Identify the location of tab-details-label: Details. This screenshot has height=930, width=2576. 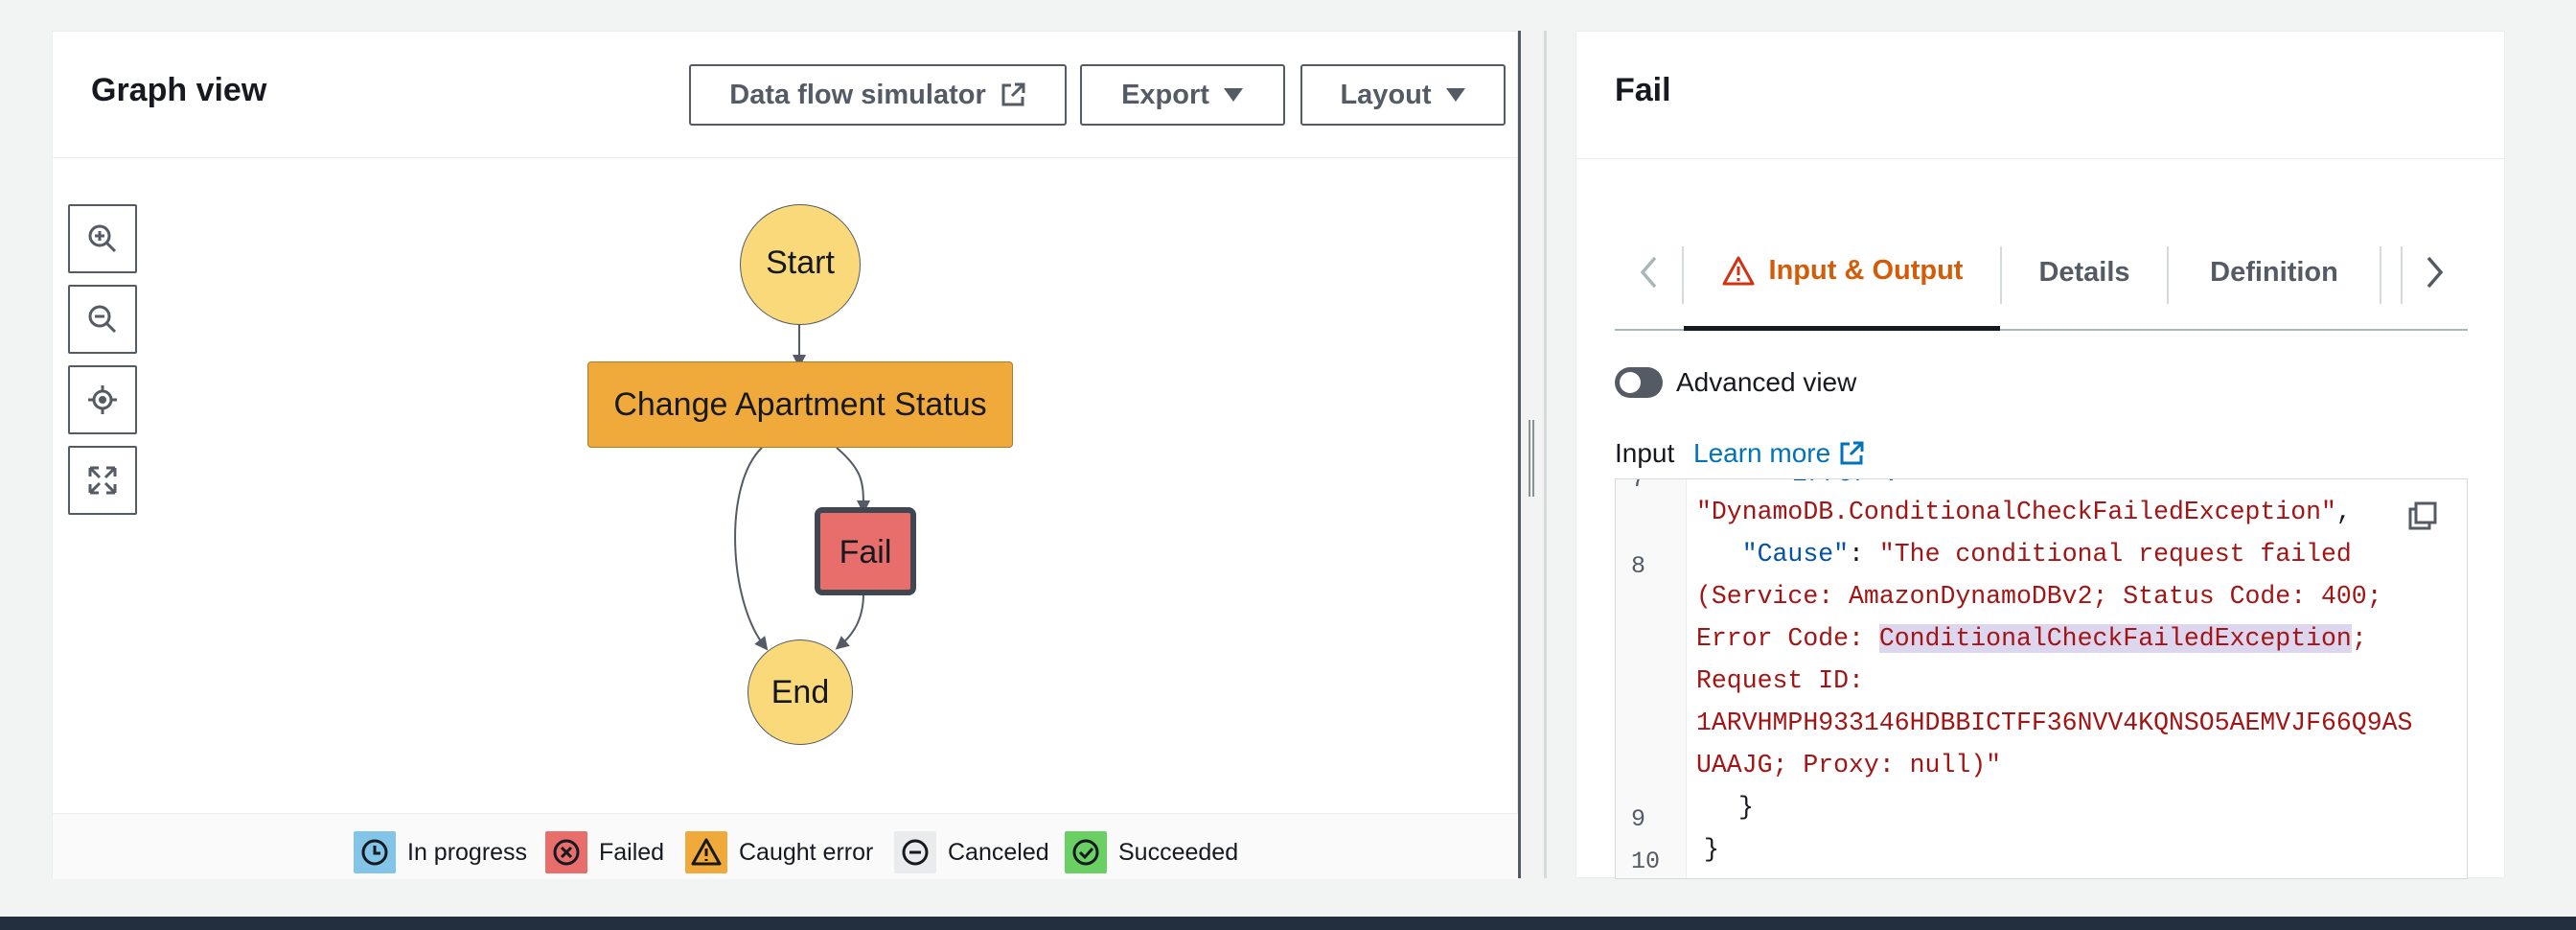
(2084, 272).